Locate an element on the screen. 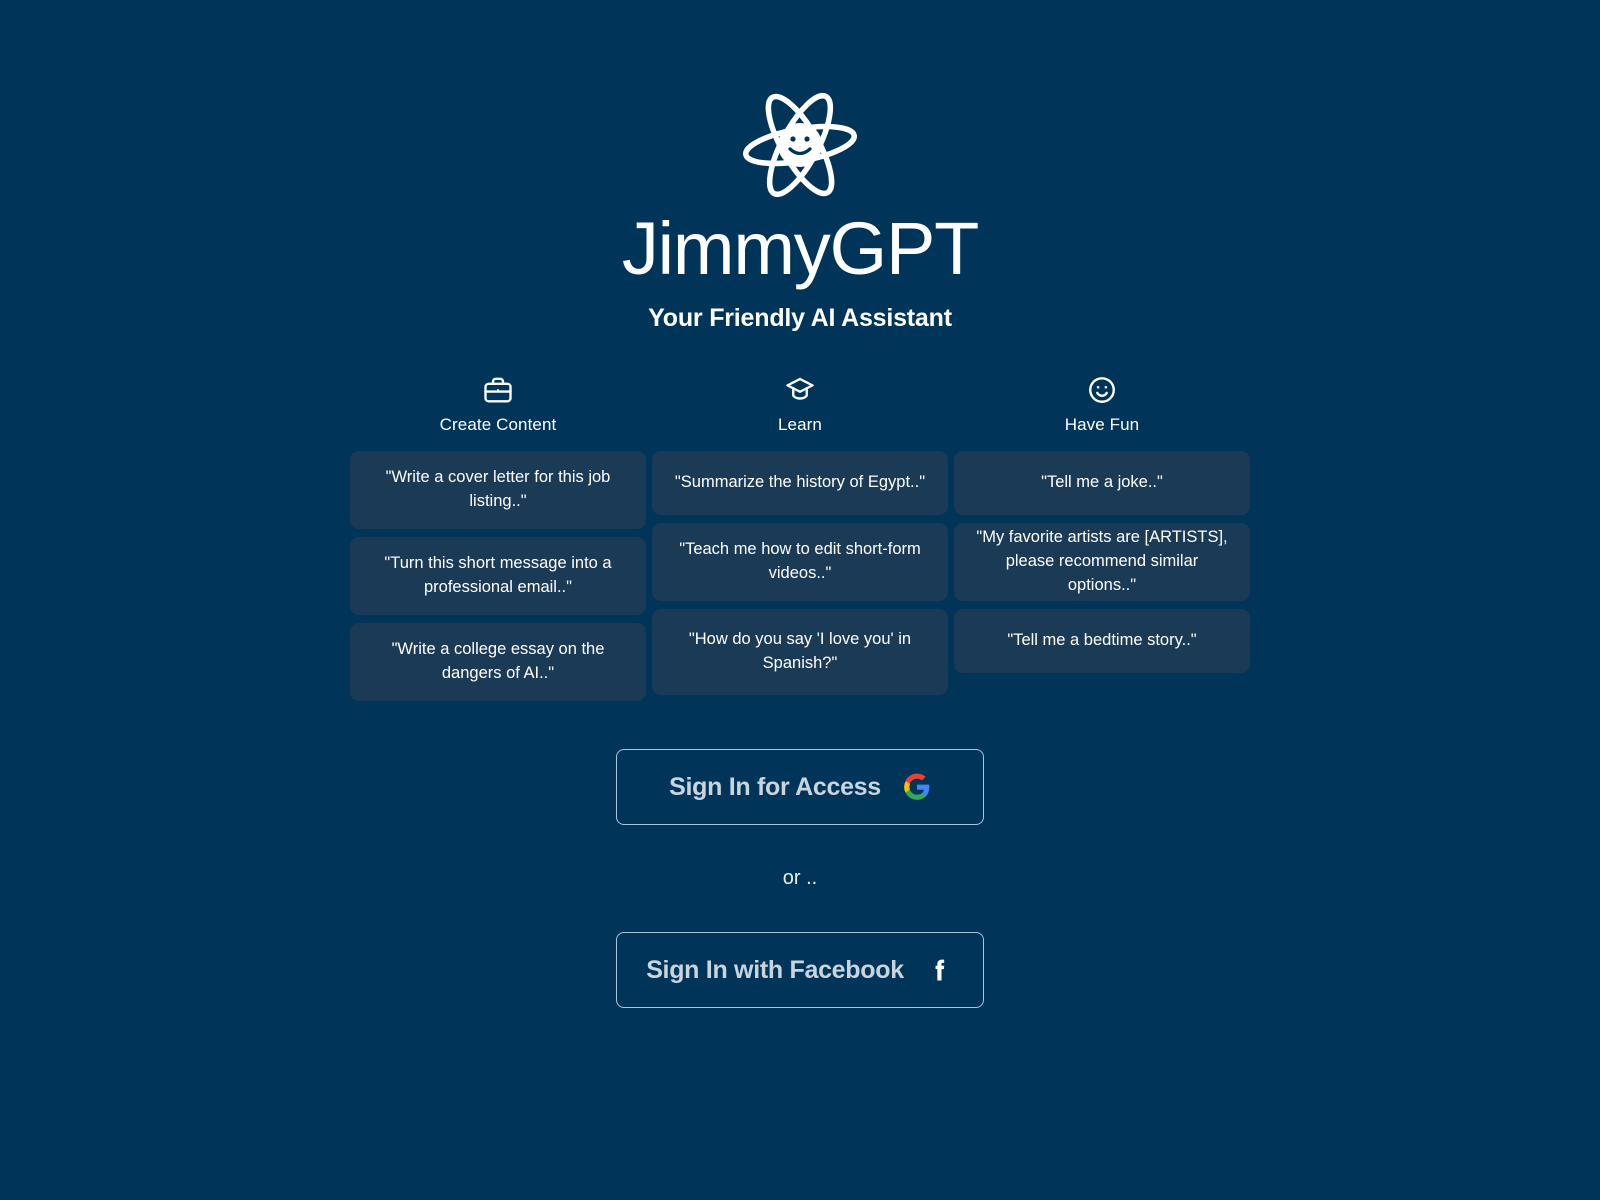 Image resolution: width=1600 pixels, height=1200 pixels. prompt-card: "Tell me a joke.." is located at coordinates (1102, 483).